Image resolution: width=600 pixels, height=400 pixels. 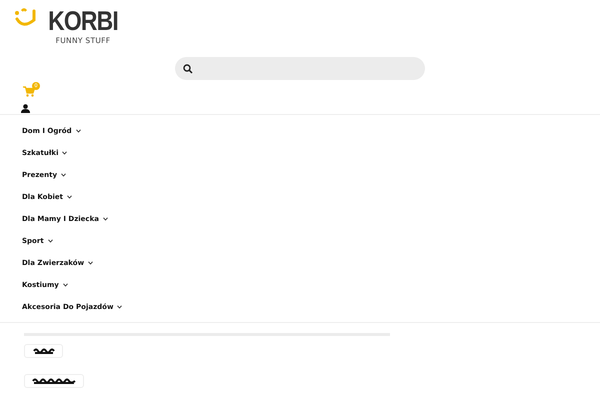 What do you see at coordinates (188, 69) in the screenshot?
I see `search-icon` at bounding box center [188, 69].